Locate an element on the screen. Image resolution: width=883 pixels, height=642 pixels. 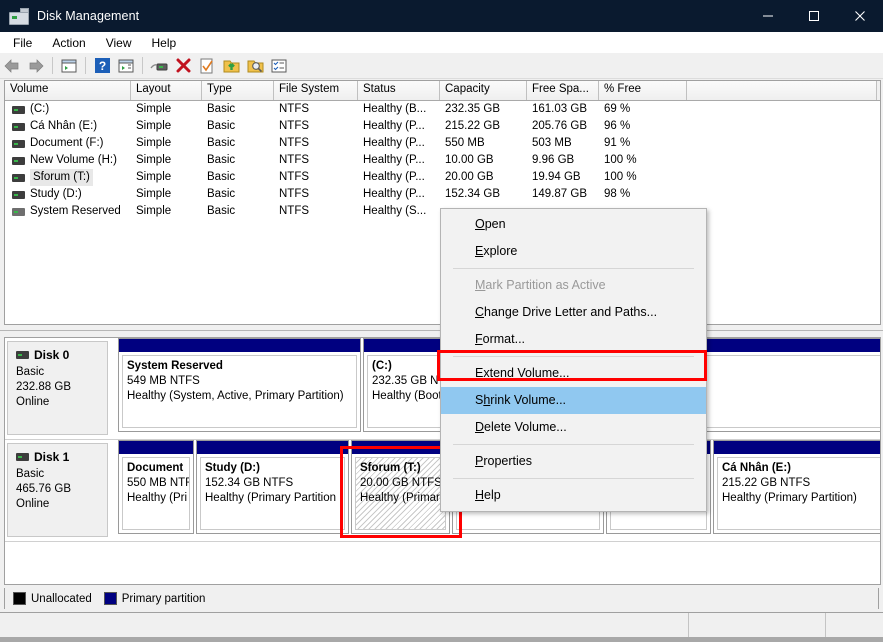
context-menu-item-open: Open is located at coordinates (573, 224).